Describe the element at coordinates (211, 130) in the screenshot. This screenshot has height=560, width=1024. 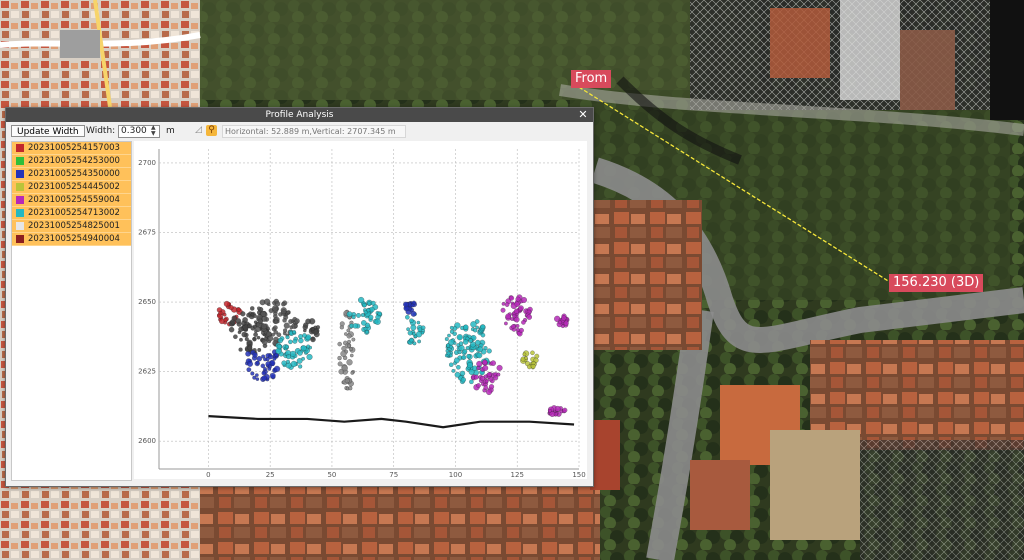
I see `magnifier-icon: ⚲` at that location.